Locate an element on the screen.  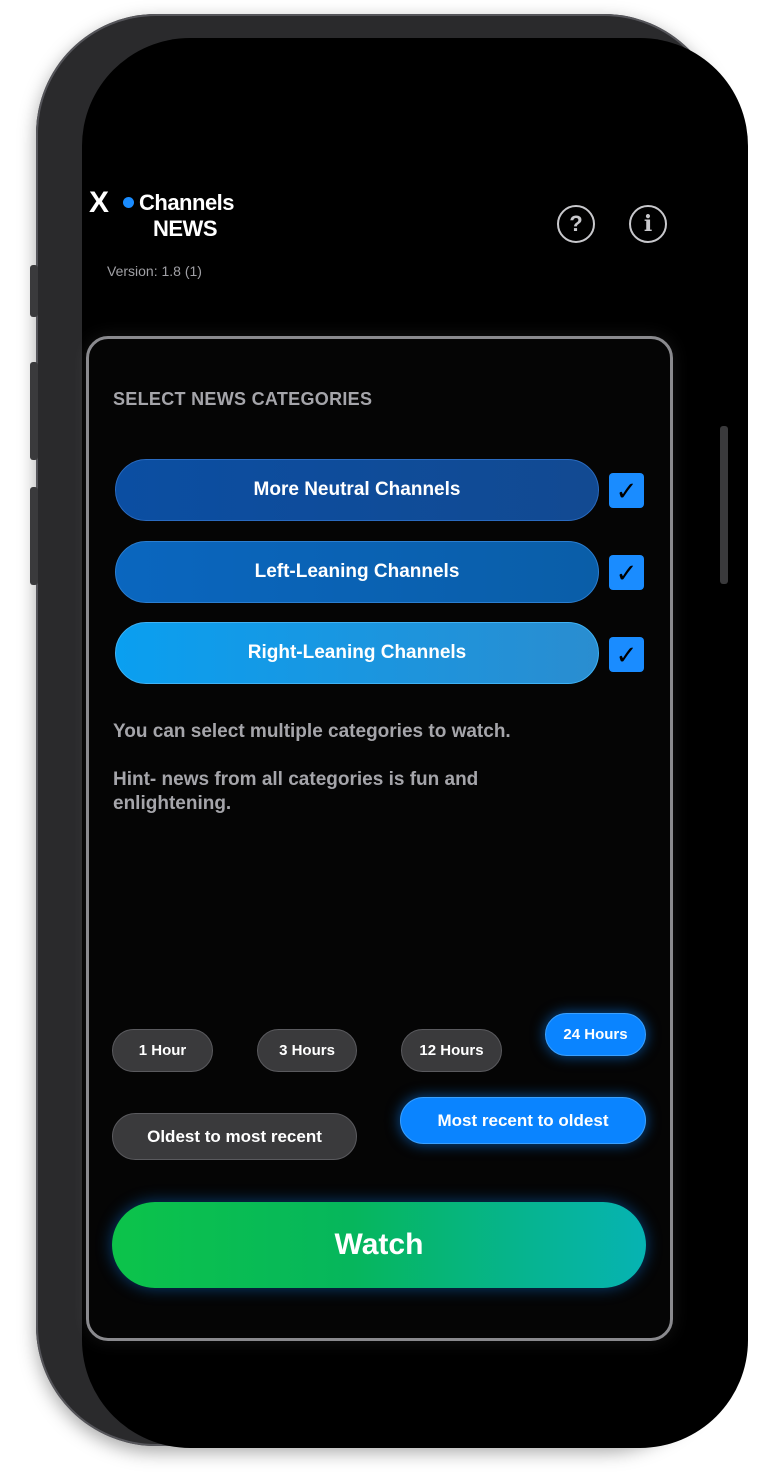
volume-up-button is located at coordinates (34, 411).